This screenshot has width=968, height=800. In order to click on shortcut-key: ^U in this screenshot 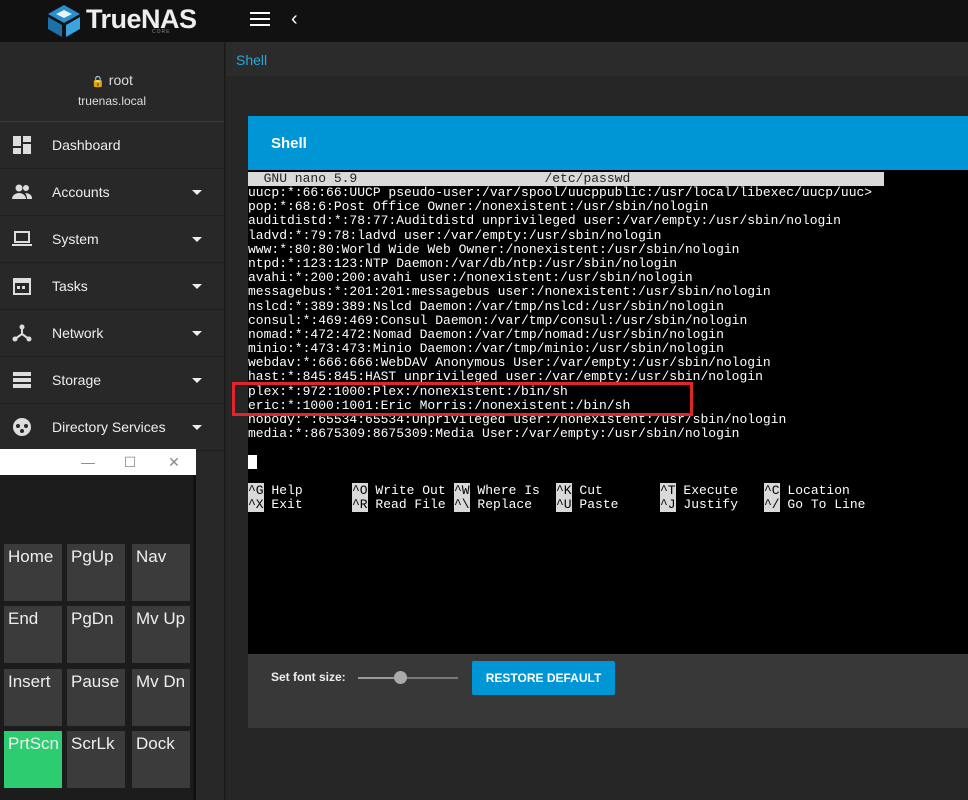, I will do `click(564, 505)`.